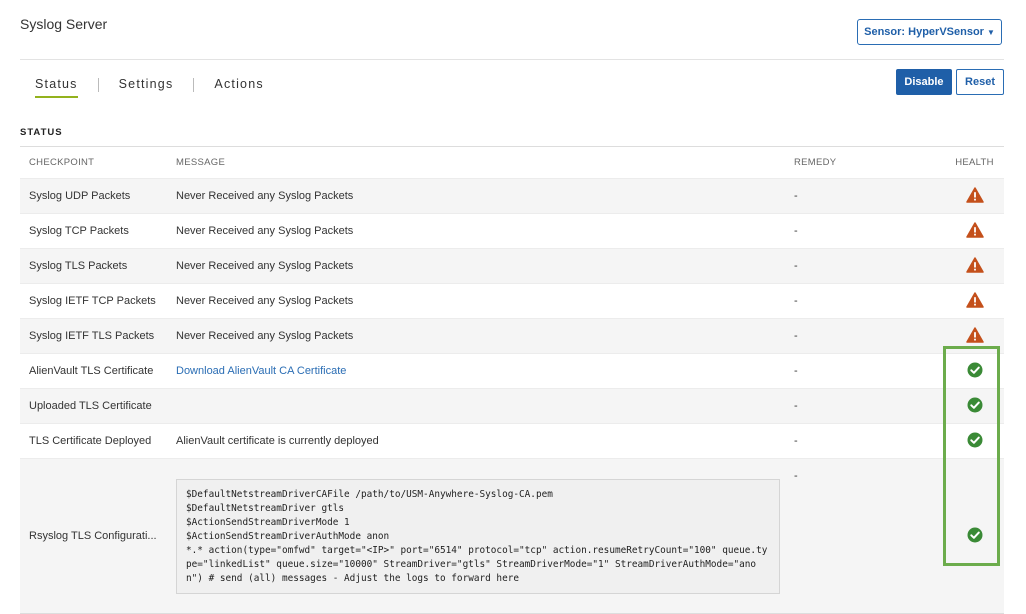 This screenshot has height=614, width=1026. Describe the element at coordinates (93, 406) in the screenshot. I see `checkpoint-cell: Uploaded TLS Certificate` at that location.